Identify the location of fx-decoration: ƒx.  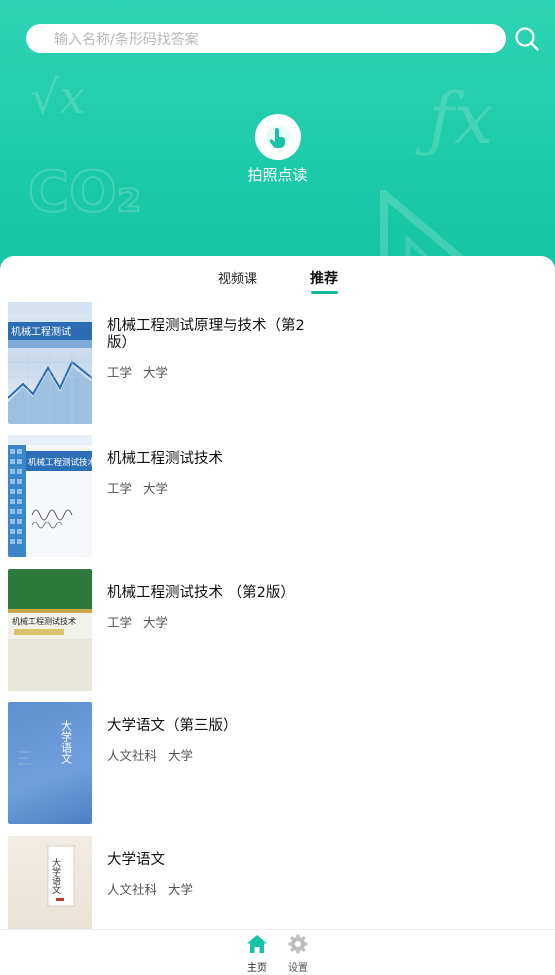
(461, 119).